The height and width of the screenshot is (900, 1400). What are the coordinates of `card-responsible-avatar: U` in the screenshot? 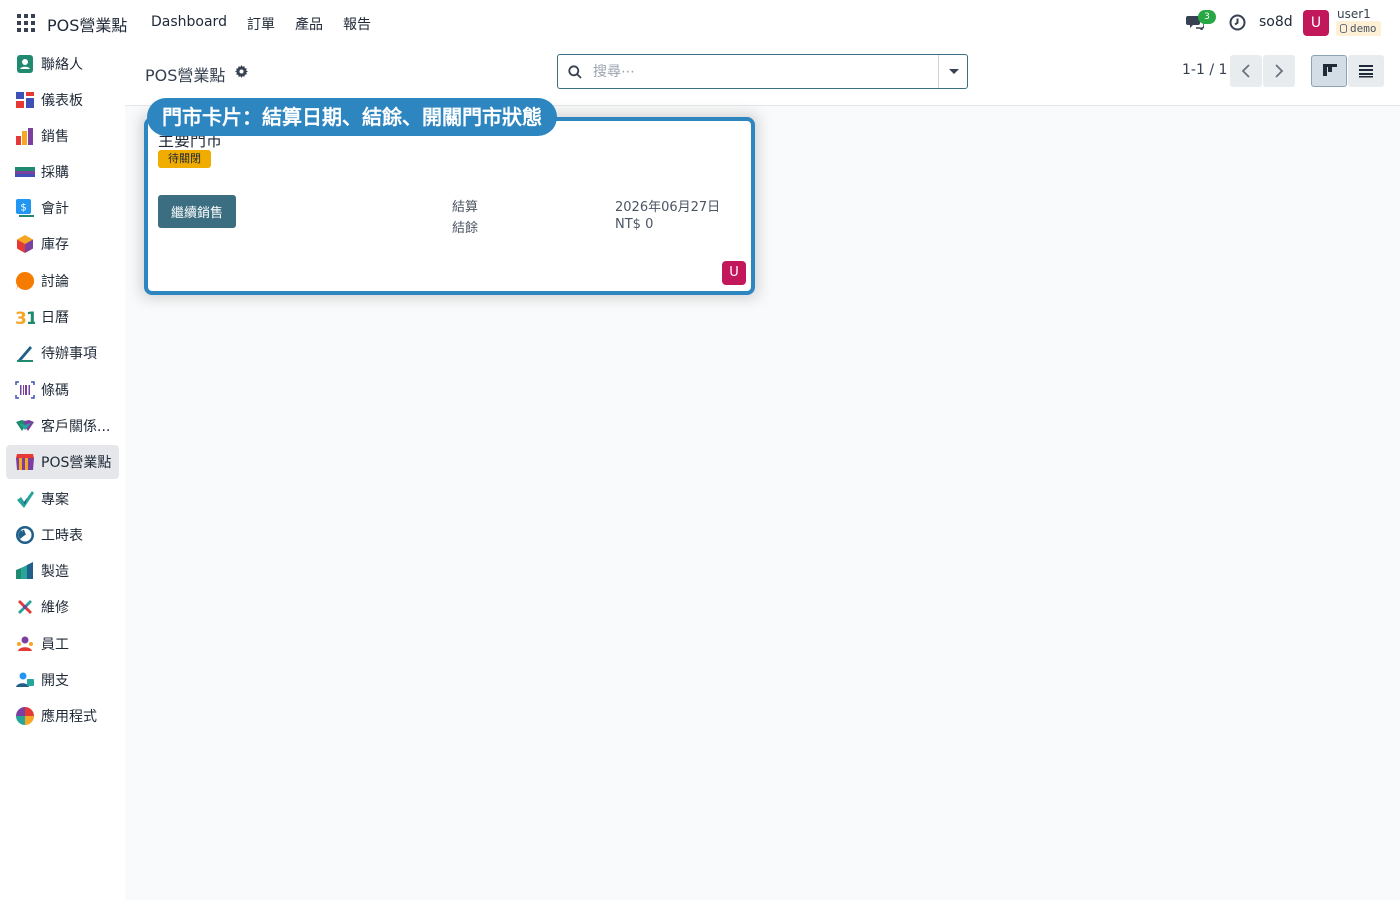 It's located at (734, 273).